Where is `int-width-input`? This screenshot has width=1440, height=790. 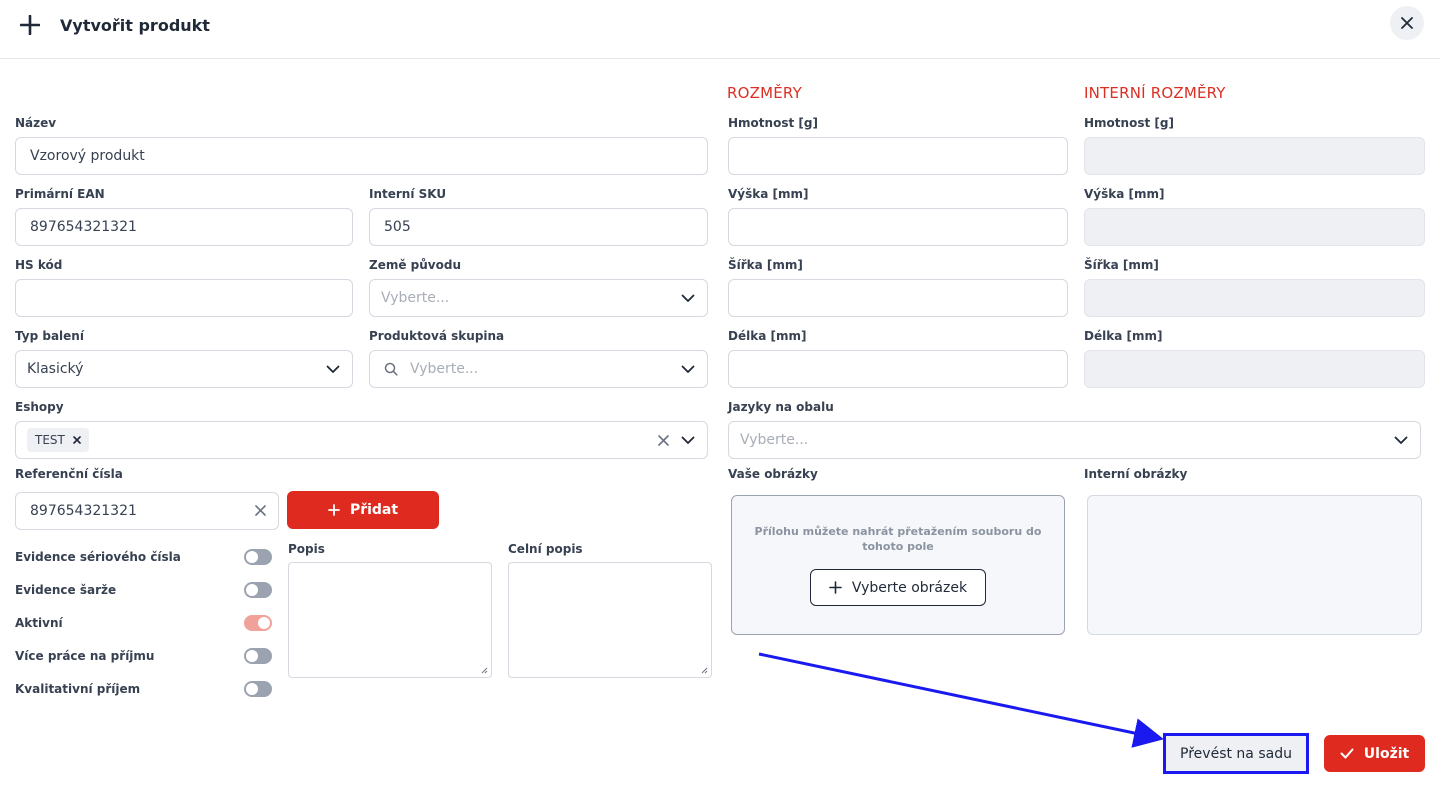 int-width-input is located at coordinates (1254, 298).